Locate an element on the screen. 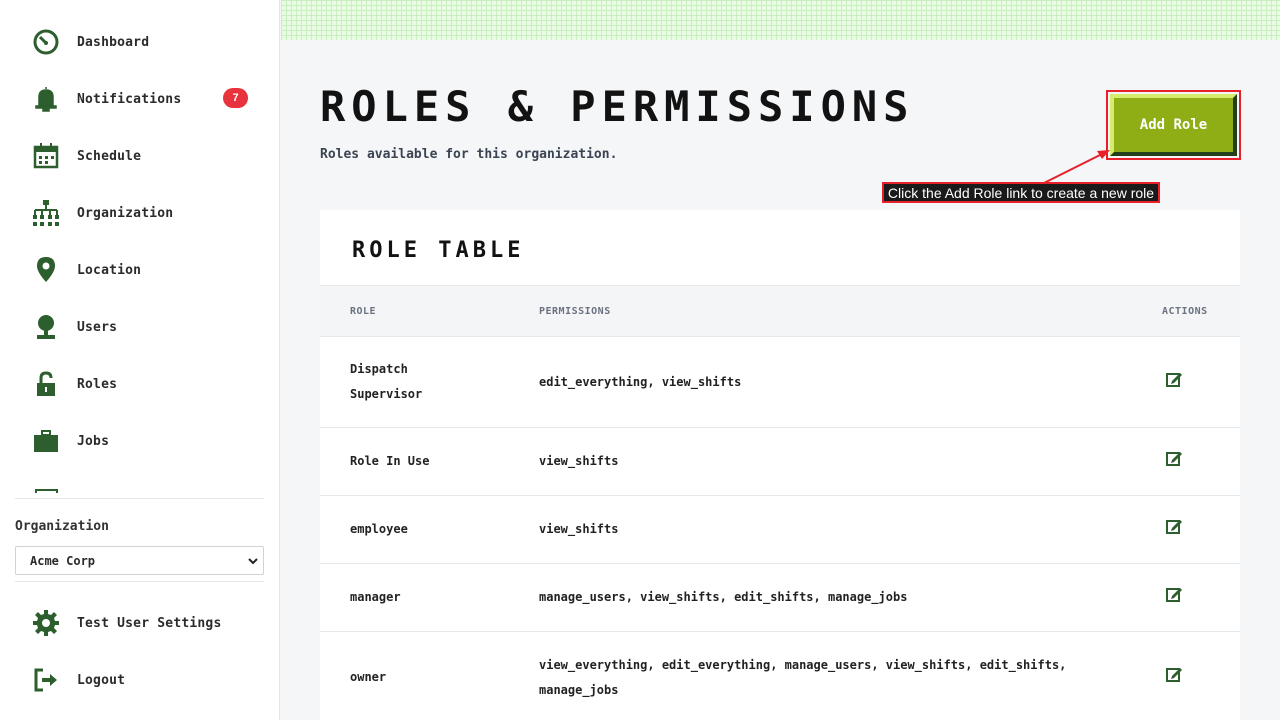 The width and height of the screenshot is (1280, 720). callout-arrow-icon is located at coordinates (1075, 167).